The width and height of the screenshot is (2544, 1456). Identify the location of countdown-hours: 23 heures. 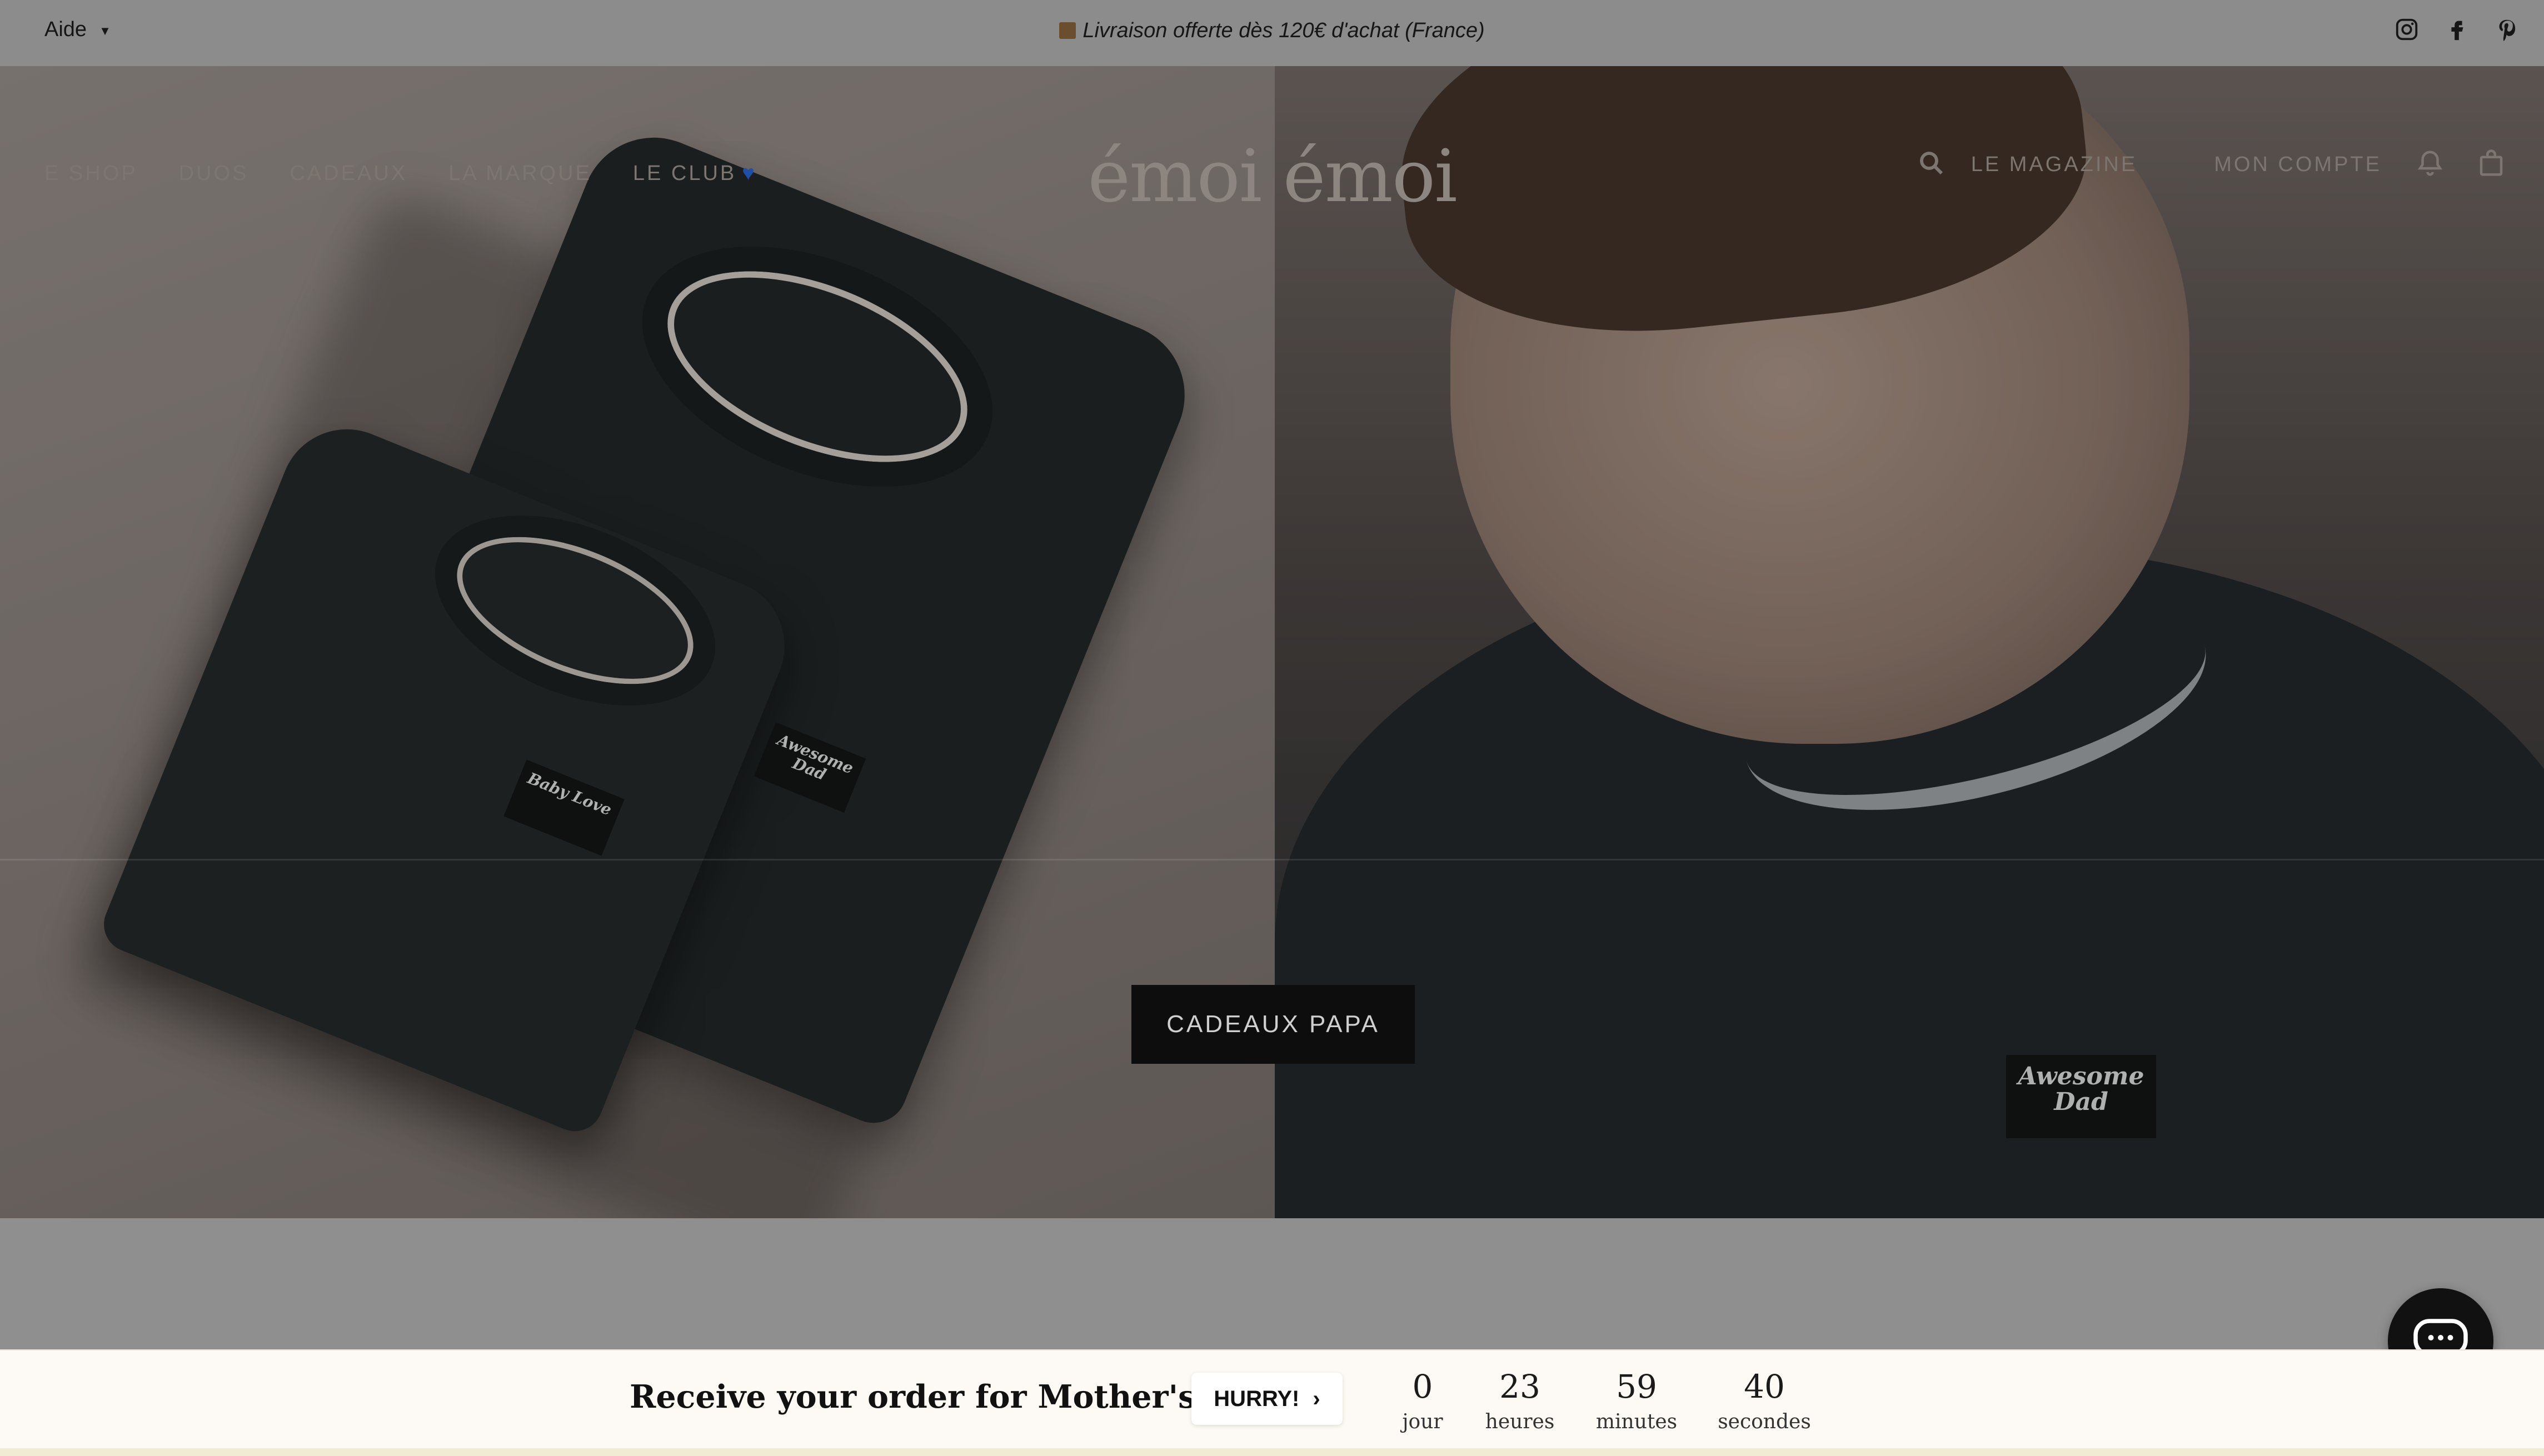
(1520, 1401).